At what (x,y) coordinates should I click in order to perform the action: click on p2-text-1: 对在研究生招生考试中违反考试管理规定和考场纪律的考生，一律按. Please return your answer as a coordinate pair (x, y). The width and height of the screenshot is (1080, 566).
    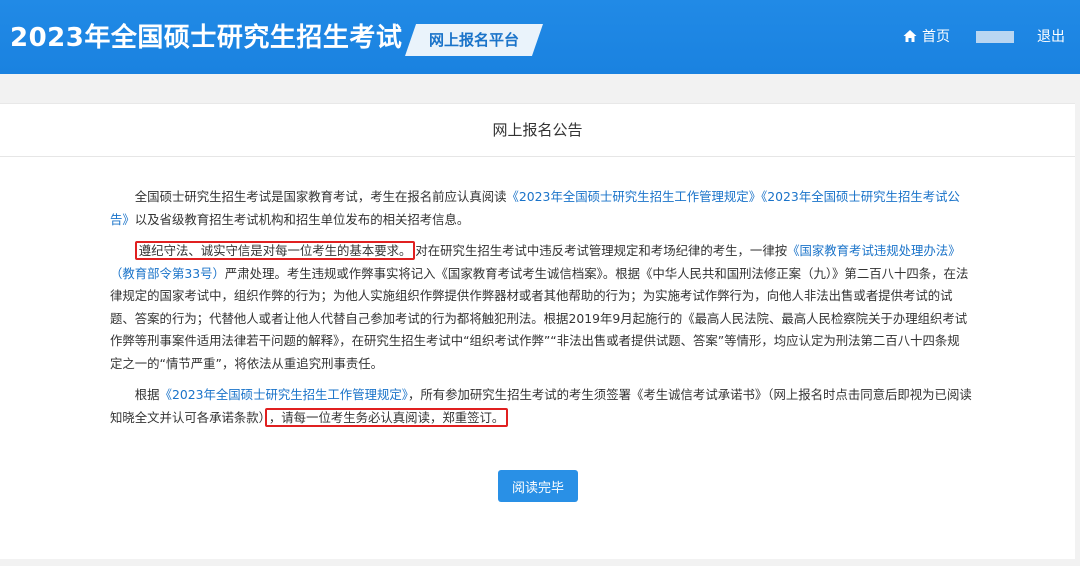
    Looking at the image, I should click on (601, 250).